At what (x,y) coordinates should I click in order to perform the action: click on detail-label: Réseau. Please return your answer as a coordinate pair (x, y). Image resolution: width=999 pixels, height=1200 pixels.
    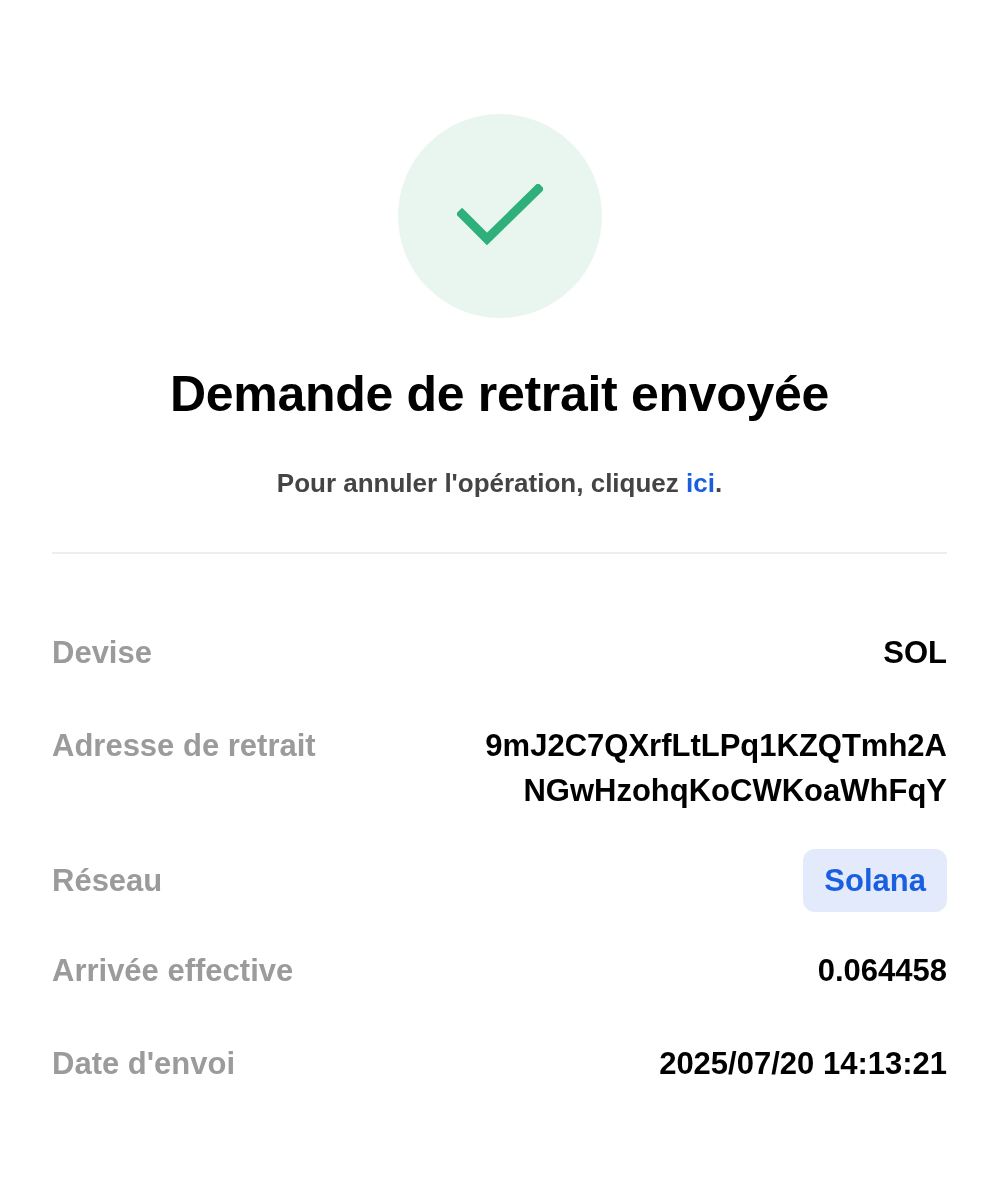
    Looking at the image, I should click on (107, 881).